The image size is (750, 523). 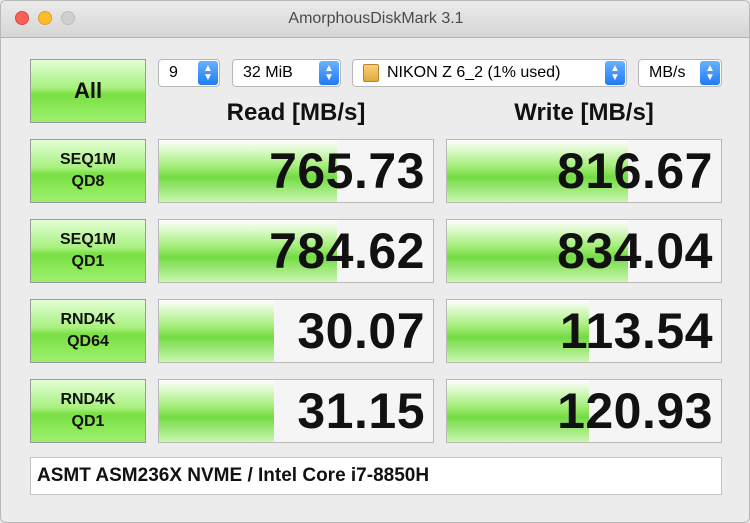 I want to click on read-value: 784.62, so click(x=347, y=251).